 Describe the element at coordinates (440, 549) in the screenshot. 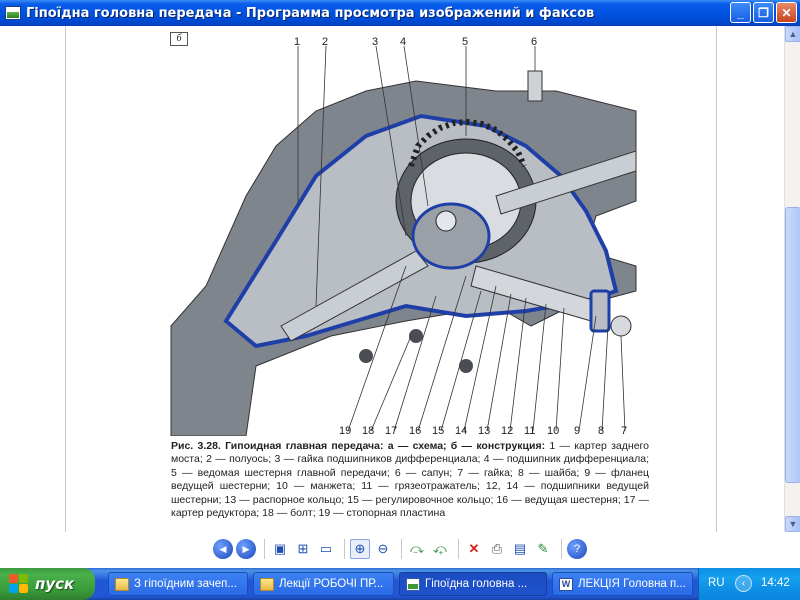

I see `rotate-counterclockwise-icon: ⤽` at that location.